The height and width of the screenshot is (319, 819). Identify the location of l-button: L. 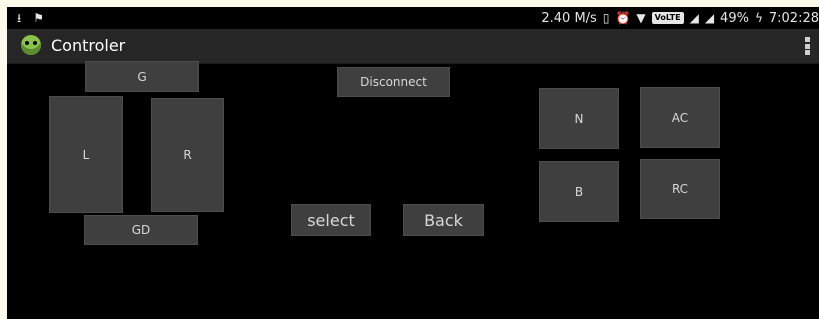
(86, 154).